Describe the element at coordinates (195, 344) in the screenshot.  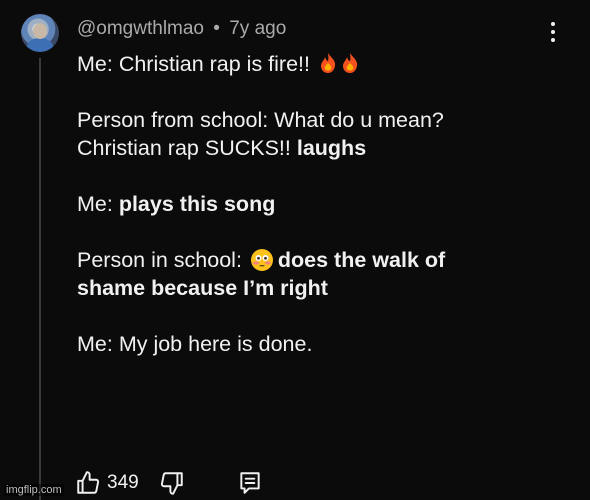
I see `comment-line-7: Me: My job here is done.` at that location.